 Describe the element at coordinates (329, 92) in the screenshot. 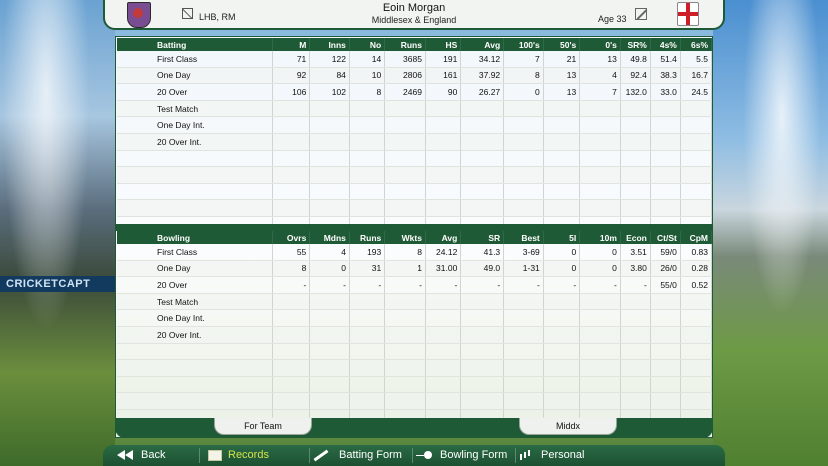

I see `batting-row-cell: 102` at that location.